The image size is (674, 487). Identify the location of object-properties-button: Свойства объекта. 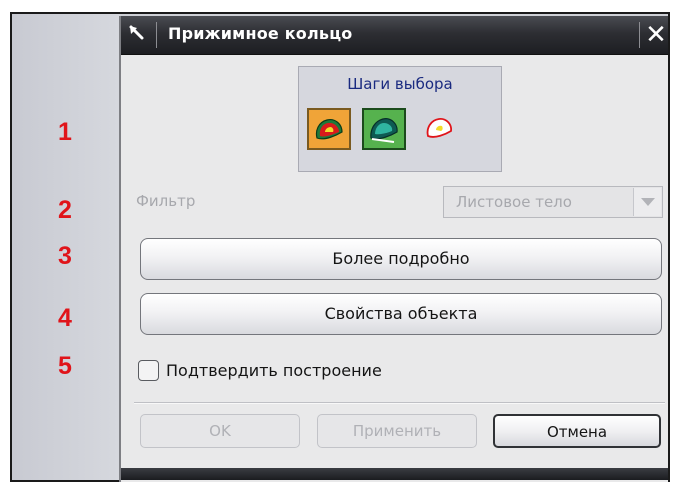
(401, 314).